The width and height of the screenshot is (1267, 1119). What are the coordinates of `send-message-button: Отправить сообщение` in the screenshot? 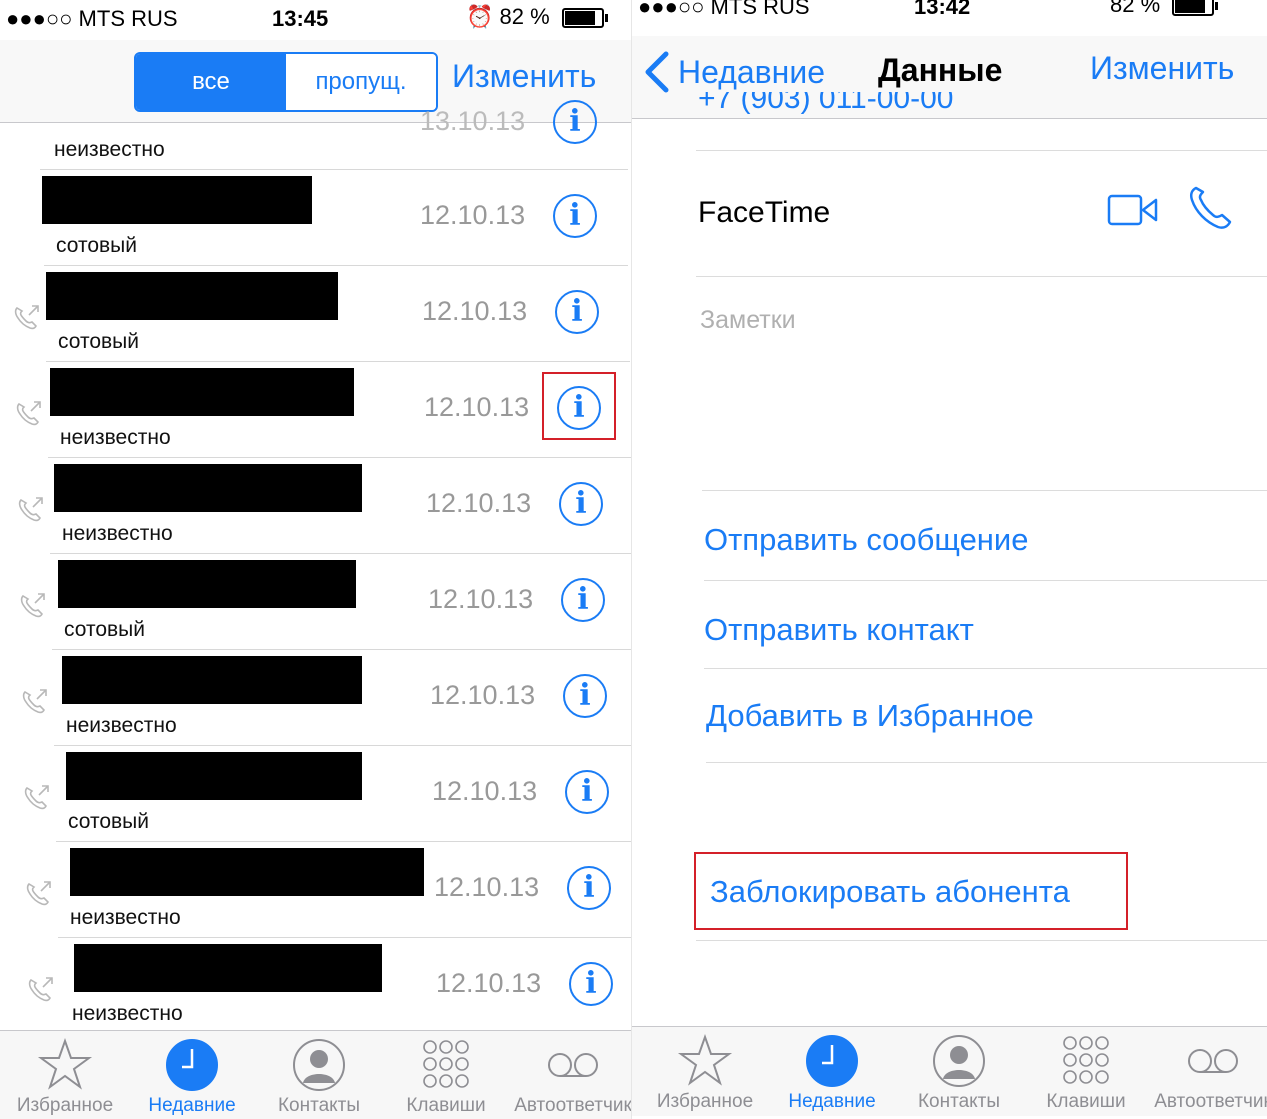 It's located at (866, 540).